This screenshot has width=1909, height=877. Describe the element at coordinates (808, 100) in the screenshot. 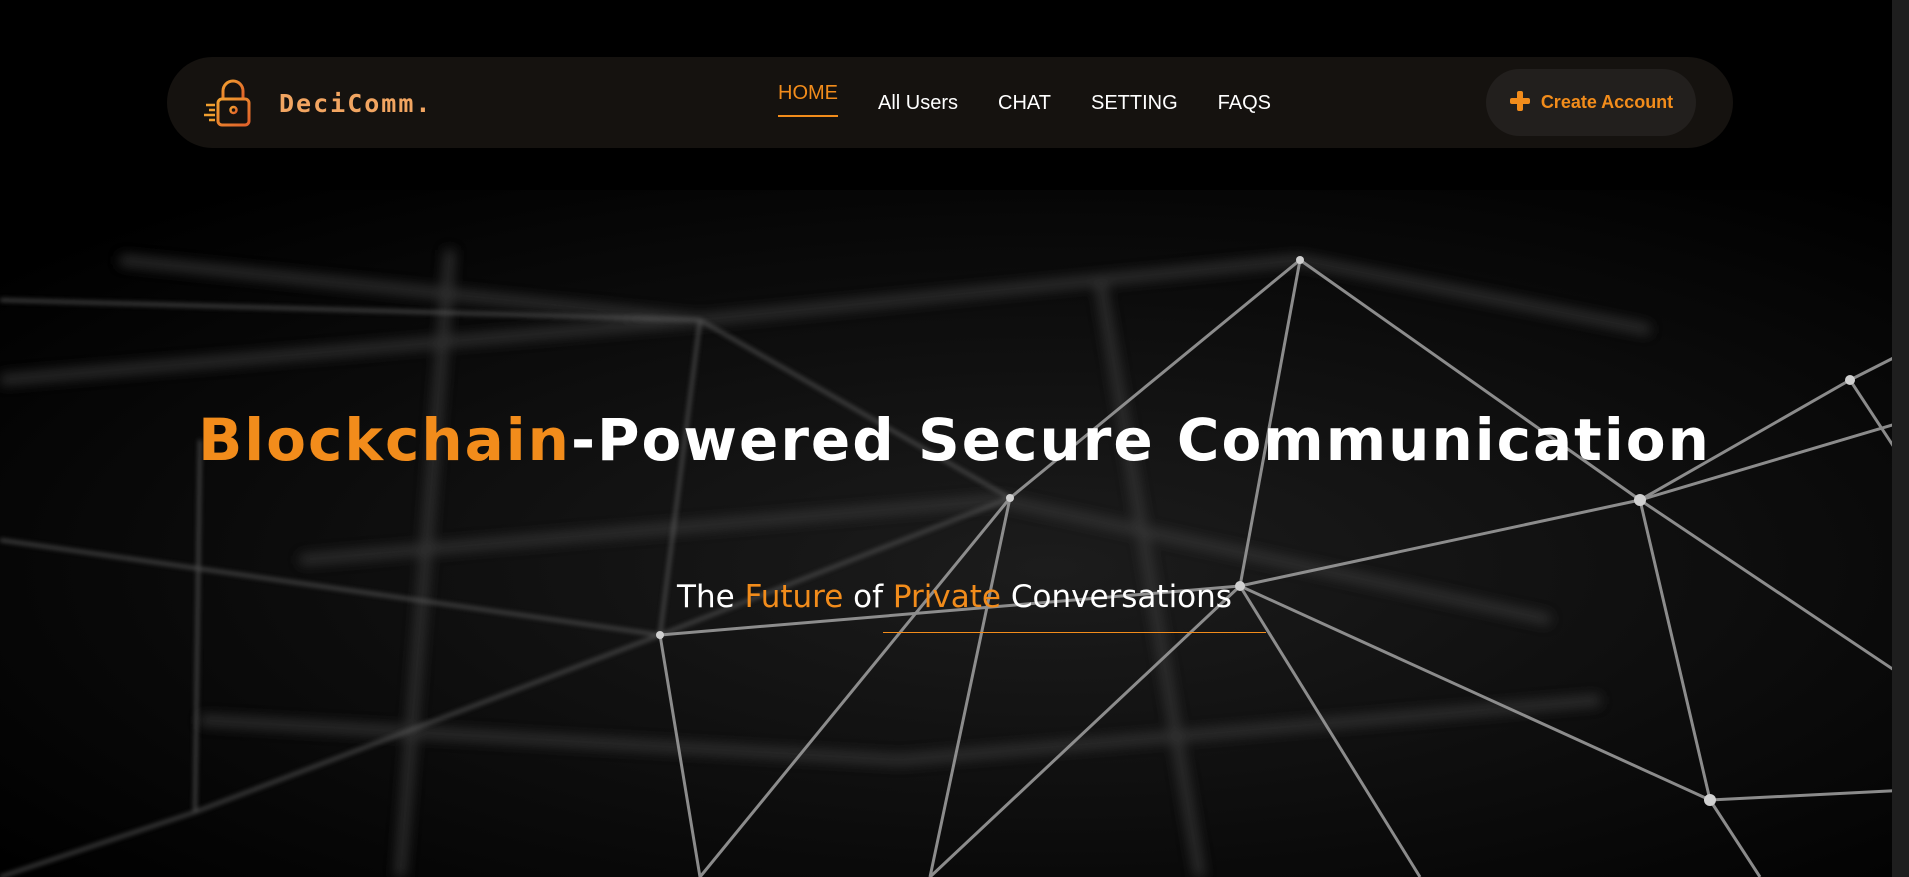

I see `nav-home: HOME` at that location.